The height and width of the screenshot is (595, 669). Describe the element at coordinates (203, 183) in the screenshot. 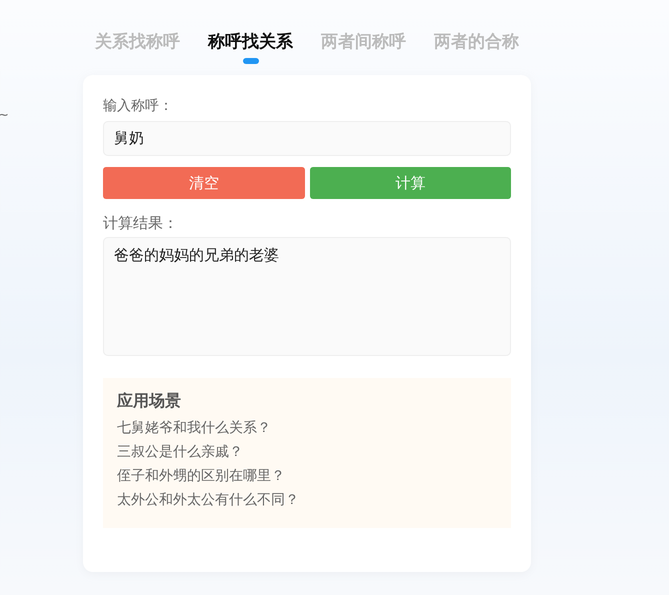

I see `clear-button: 清空` at that location.